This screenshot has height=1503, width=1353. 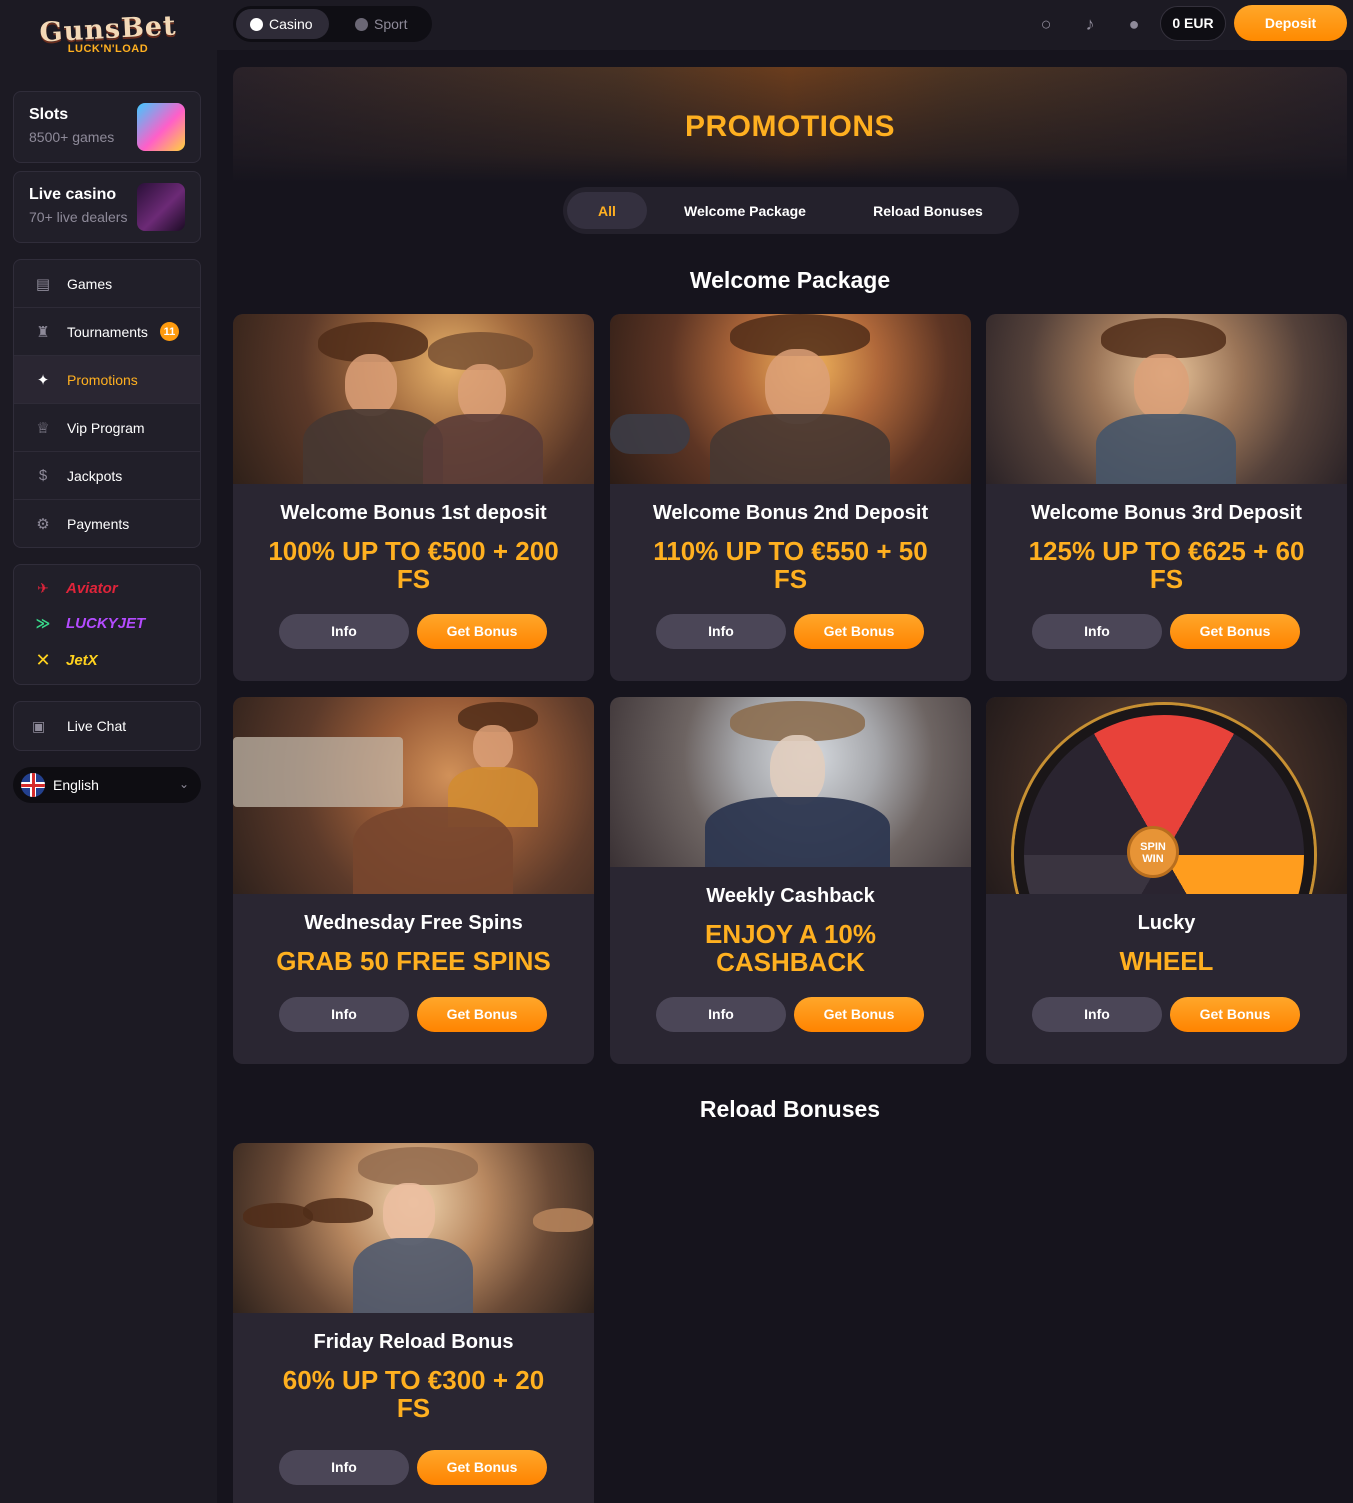 What do you see at coordinates (1290, 23) in the screenshot?
I see `deposit-button: Deposit` at bounding box center [1290, 23].